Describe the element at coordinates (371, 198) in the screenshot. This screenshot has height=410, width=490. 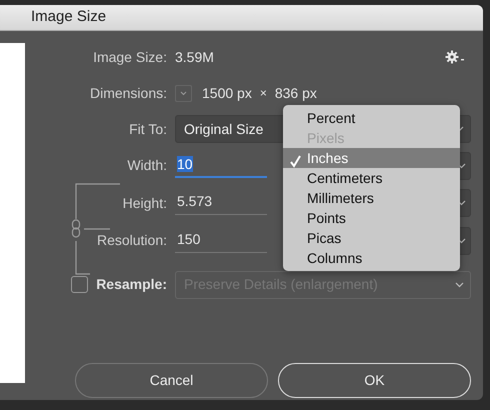
I see `menu-item: Millimeters` at that location.